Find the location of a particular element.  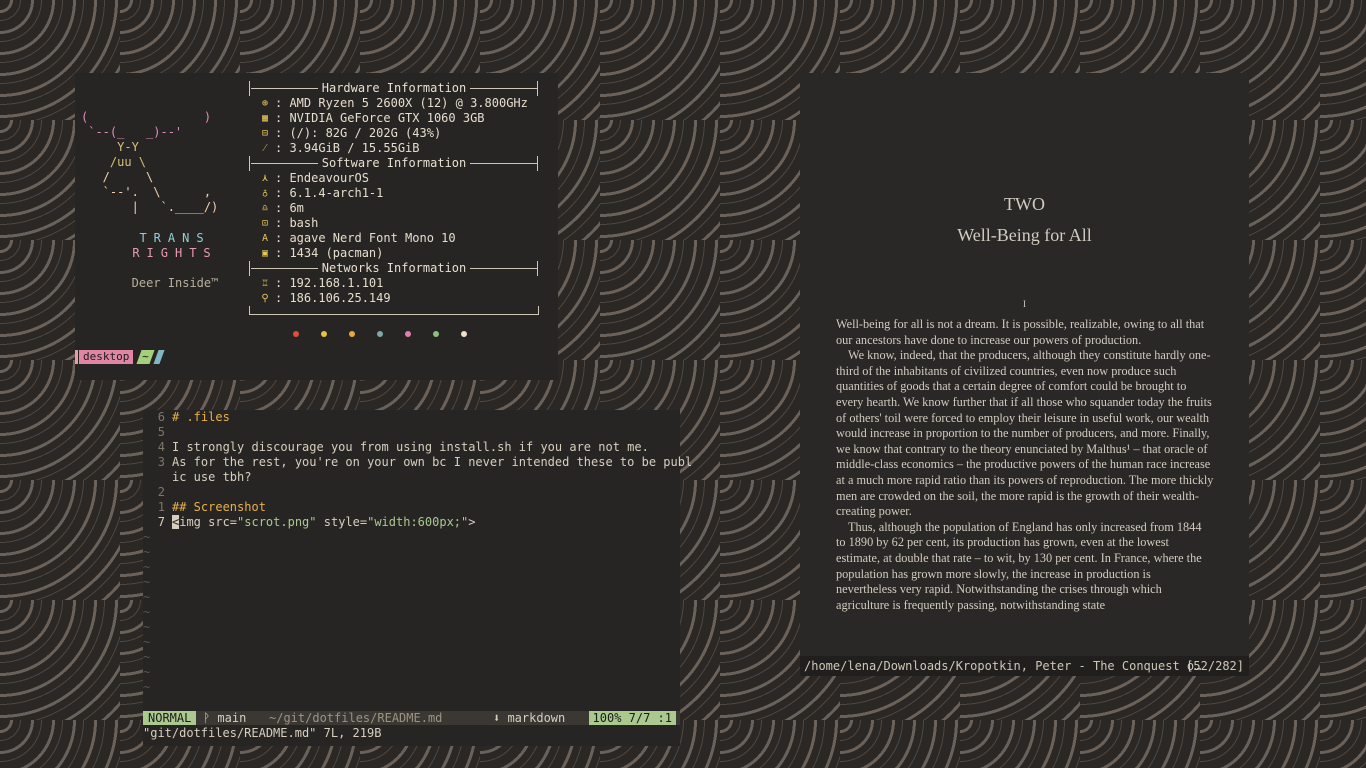

local-ip-icon: ♖ is located at coordinates (265, 283).